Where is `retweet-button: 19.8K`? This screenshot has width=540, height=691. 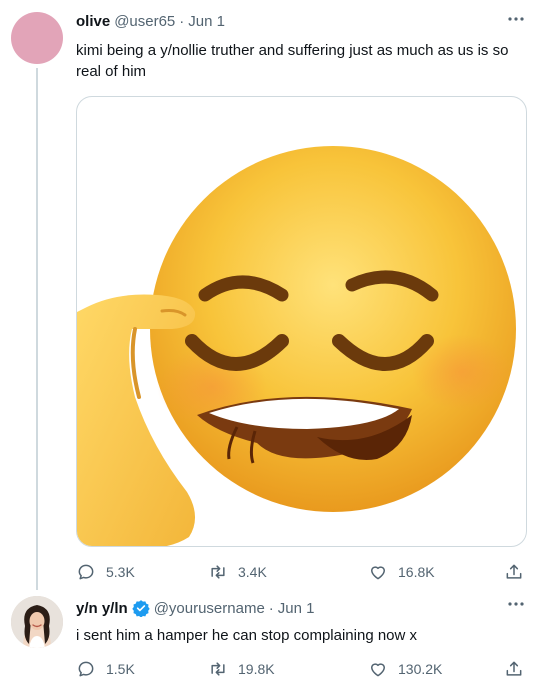
retweet-button: 19.8K is located at coordinates (241, 669).